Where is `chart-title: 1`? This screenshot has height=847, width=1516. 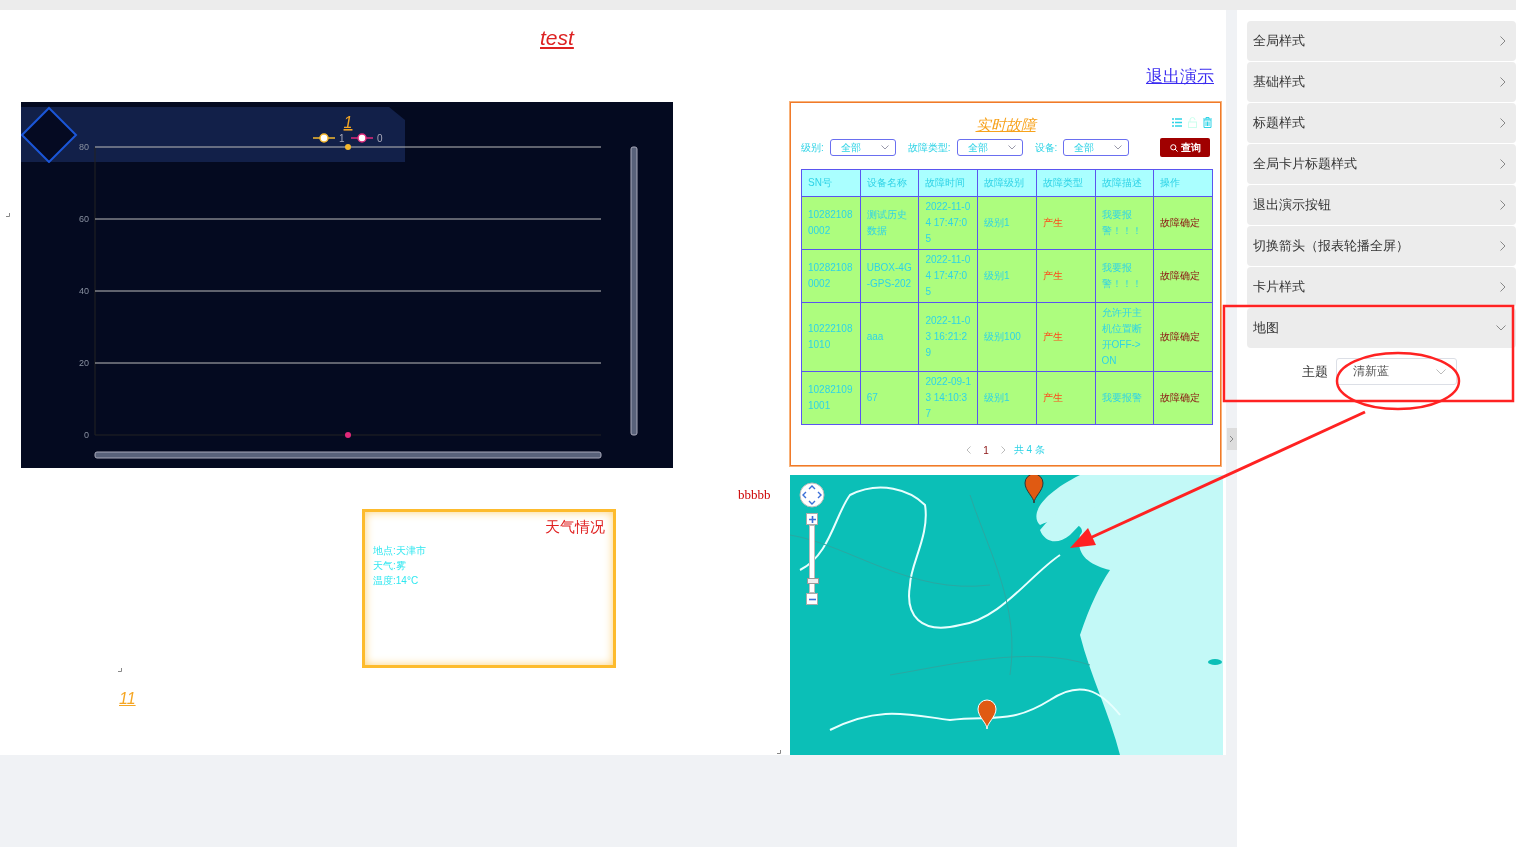 chart-title: 1 is located at coordinates (348, 122).